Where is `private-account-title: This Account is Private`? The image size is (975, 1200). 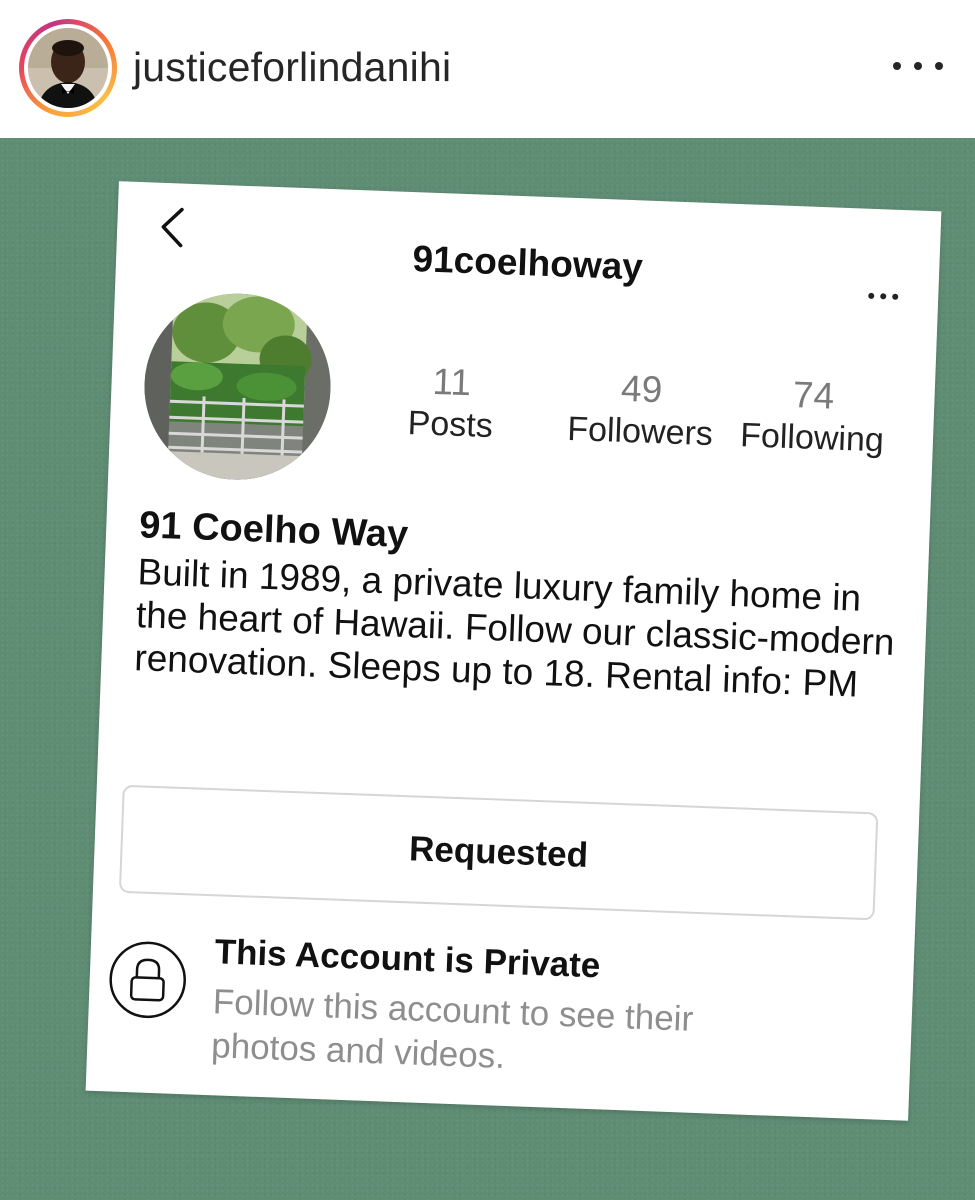
private-account-title: This Account is Private is located at coordinates (407, 959).